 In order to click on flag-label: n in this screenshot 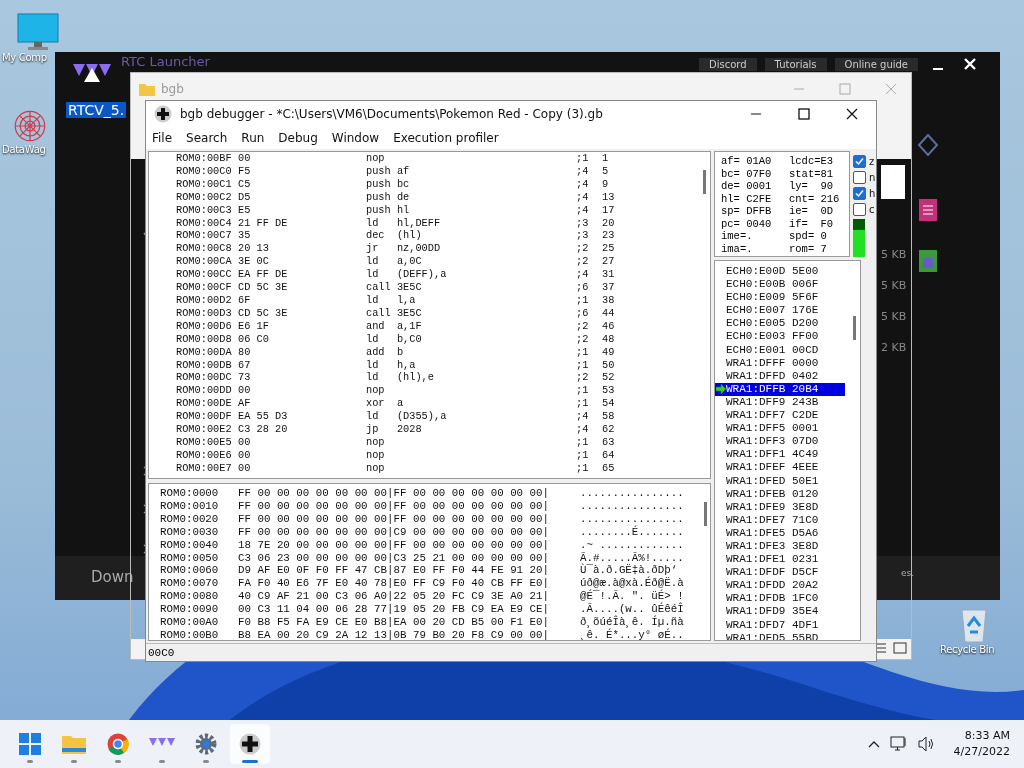, I will do `click(872, 177)`.